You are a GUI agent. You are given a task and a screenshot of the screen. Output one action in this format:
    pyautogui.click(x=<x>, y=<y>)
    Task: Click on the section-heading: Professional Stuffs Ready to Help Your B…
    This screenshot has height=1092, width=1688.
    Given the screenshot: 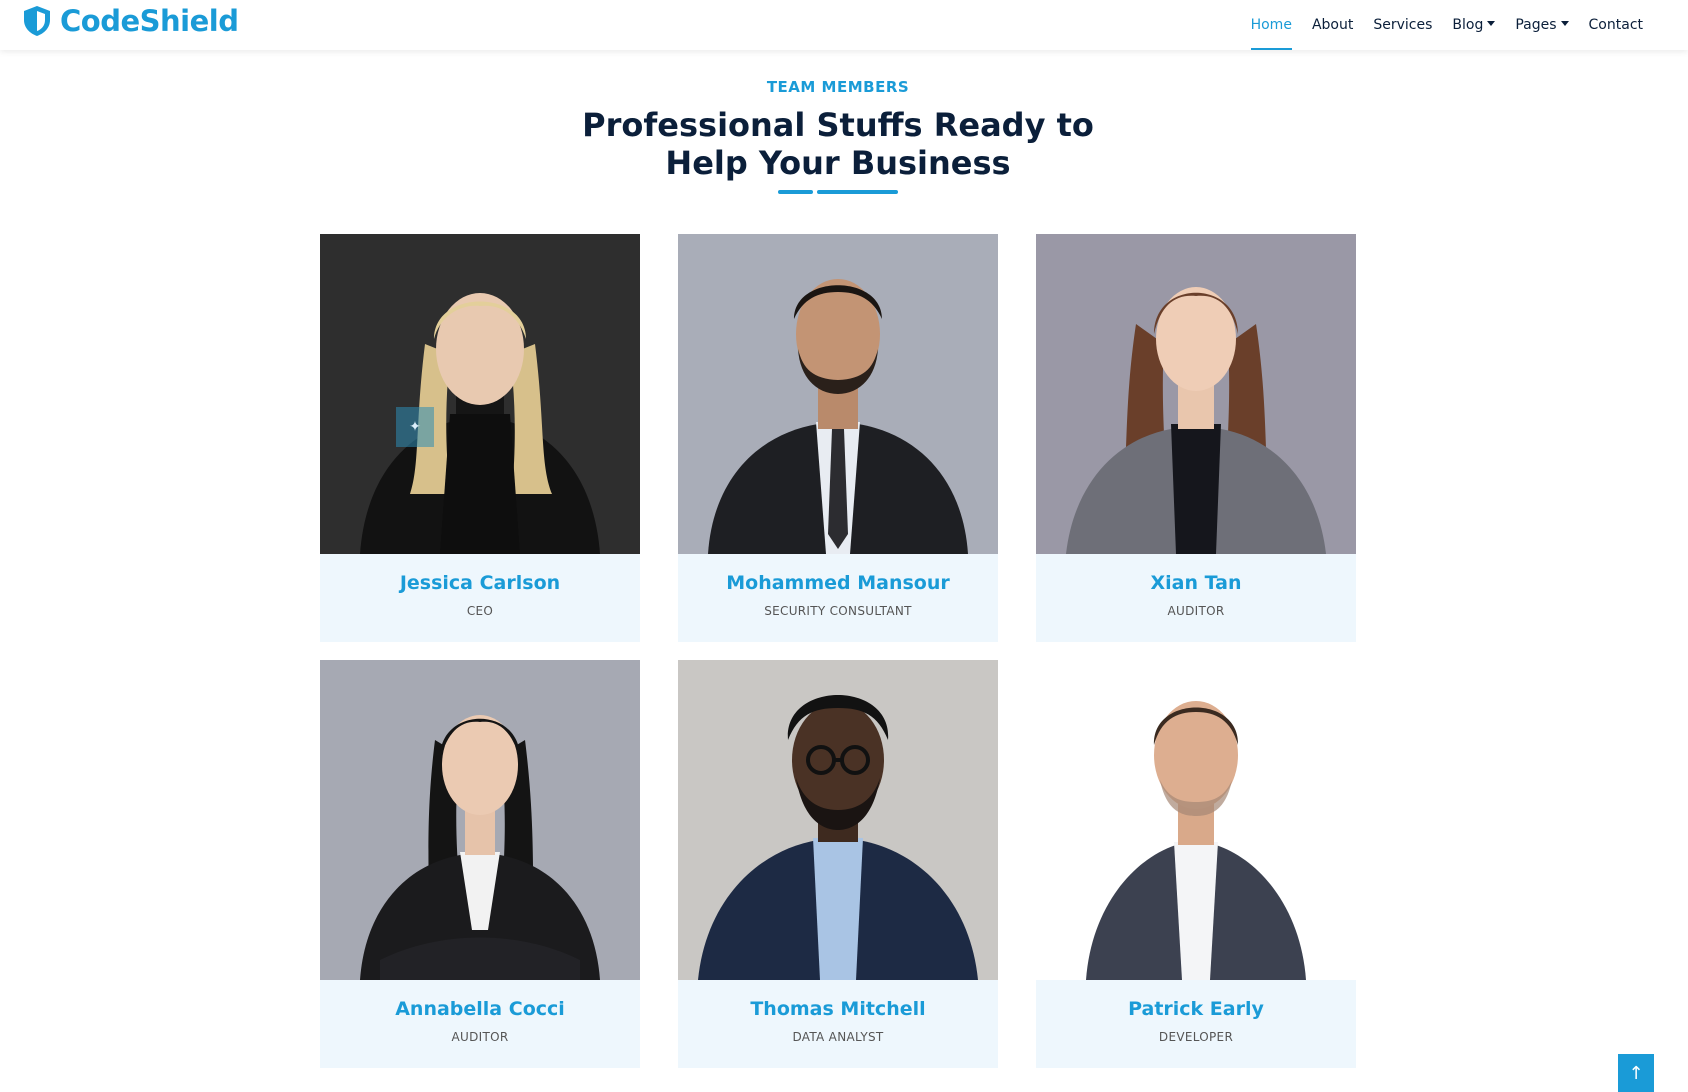 What is the action you would take?
    pyautogui.click(x=838, y=144)
    